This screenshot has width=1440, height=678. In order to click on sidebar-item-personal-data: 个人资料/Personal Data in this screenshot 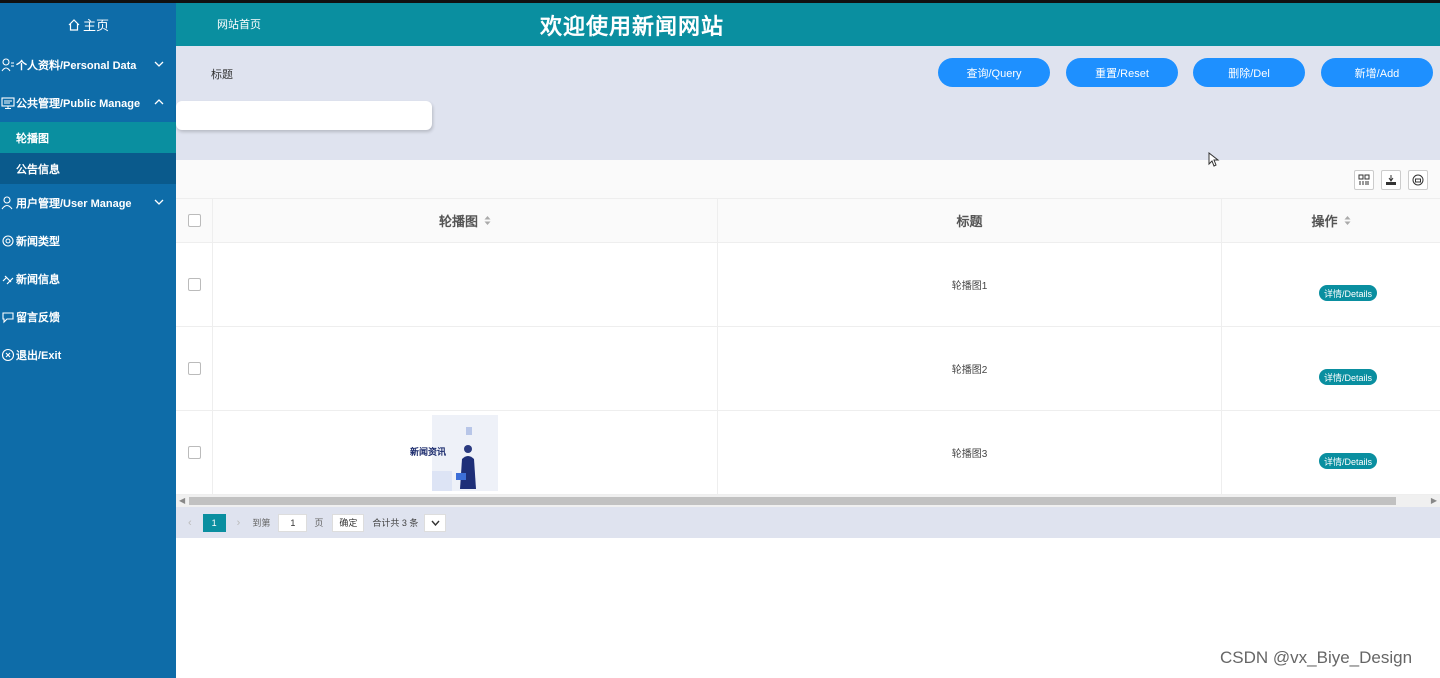, I will do `click(88, 65)`.